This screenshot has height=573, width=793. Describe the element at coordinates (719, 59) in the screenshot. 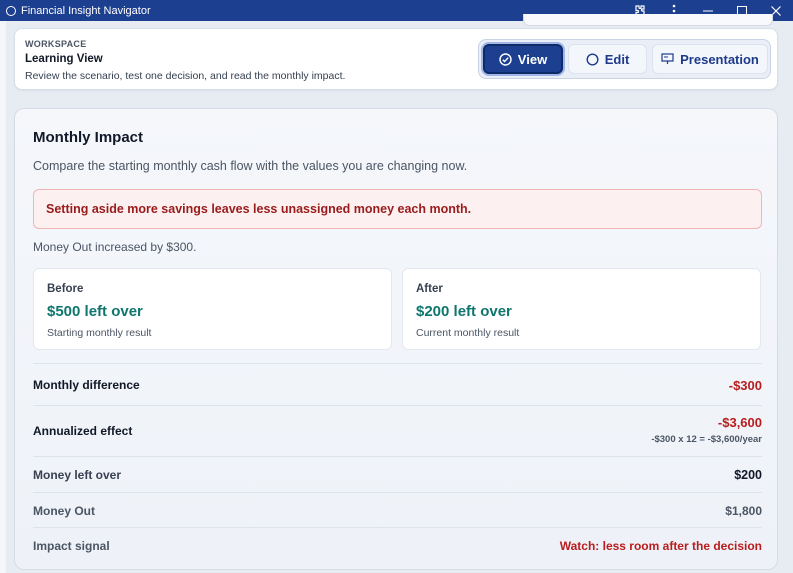

I see `presentation-mode-label: Presentation` at that location.